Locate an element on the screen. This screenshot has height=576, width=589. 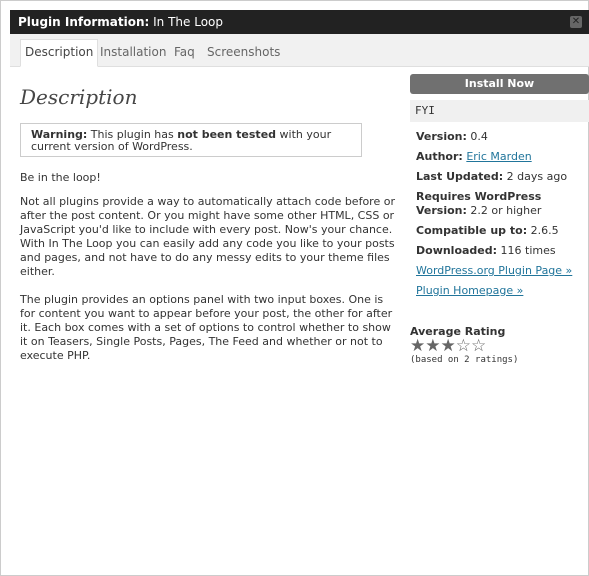
homepage-row: Plugin Homepage » is located at coordinates (502, 291).